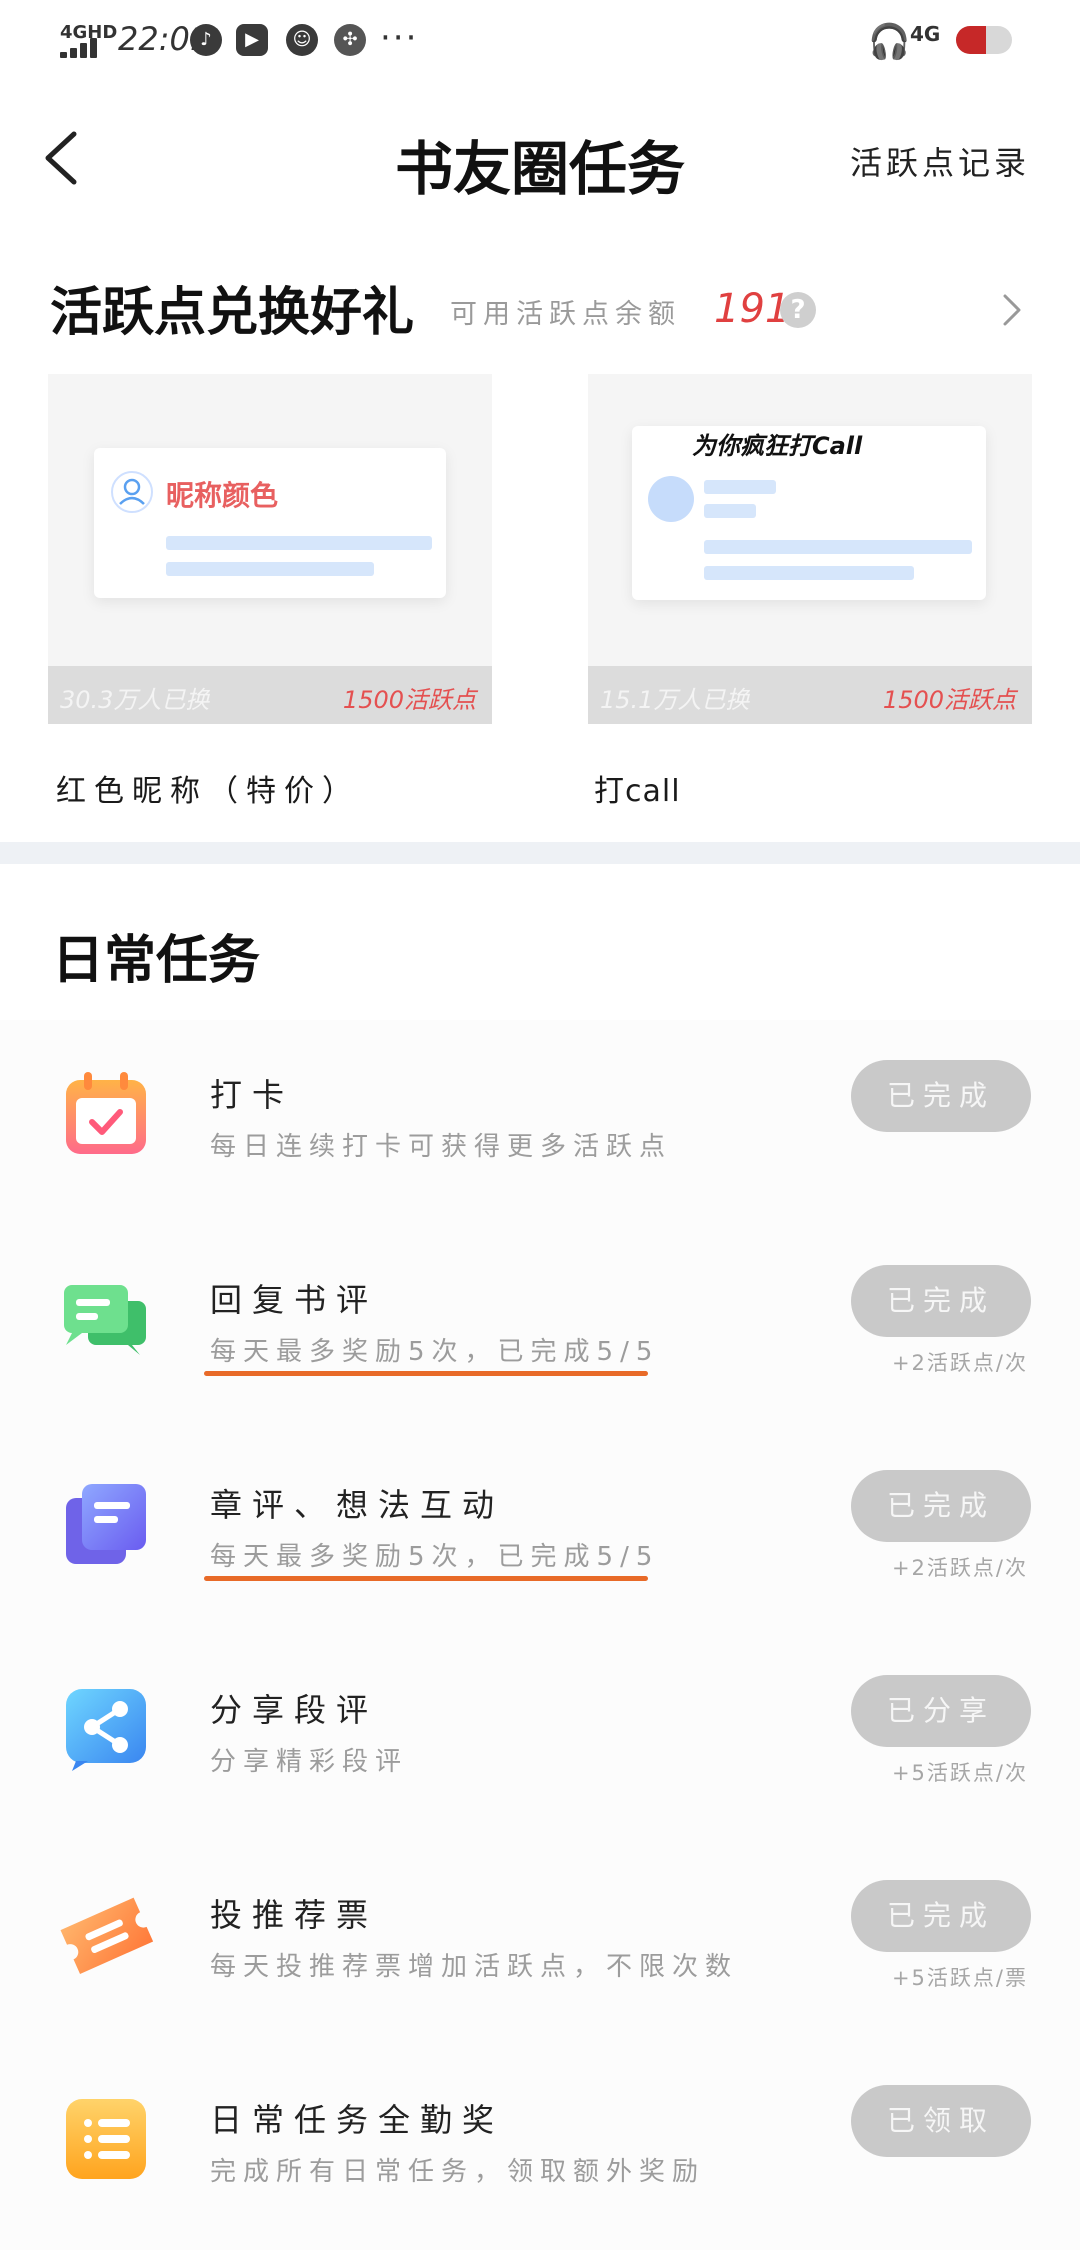 Image resolution: width=1080 pixels, height=2250 pixels. I want to click on task-status-button: 已领取, so click(941, 2121).